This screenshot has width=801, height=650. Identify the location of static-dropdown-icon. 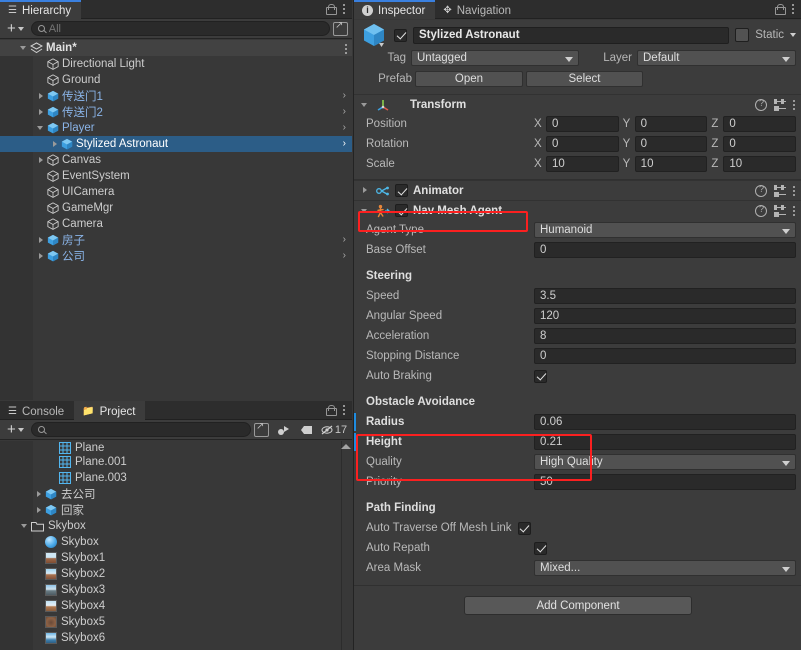
(793, 35).